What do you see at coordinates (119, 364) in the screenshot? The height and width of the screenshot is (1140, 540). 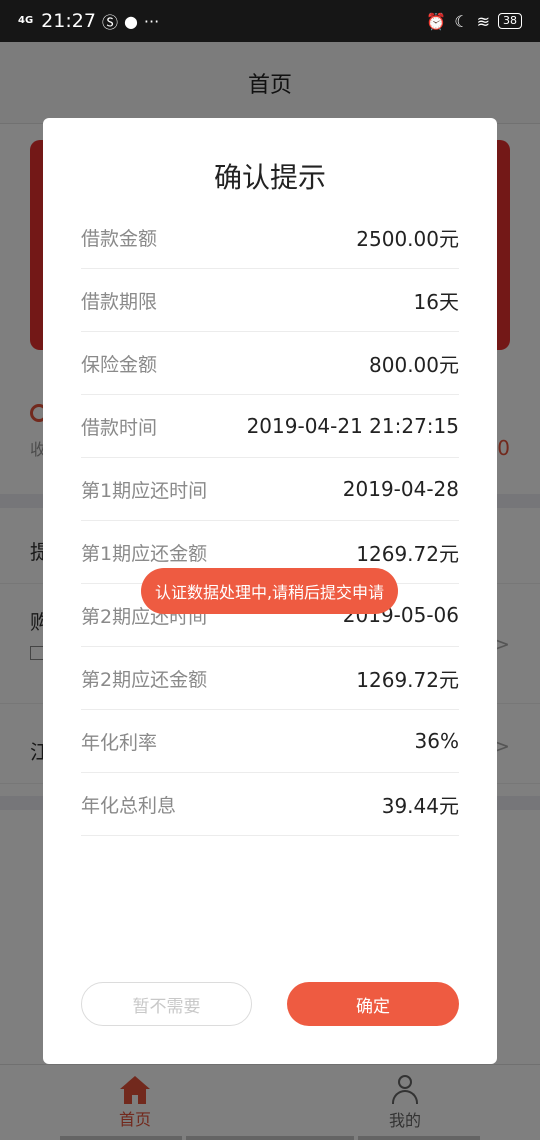 I see `detail-label: 保险金额` at bounding box center [119, 364].